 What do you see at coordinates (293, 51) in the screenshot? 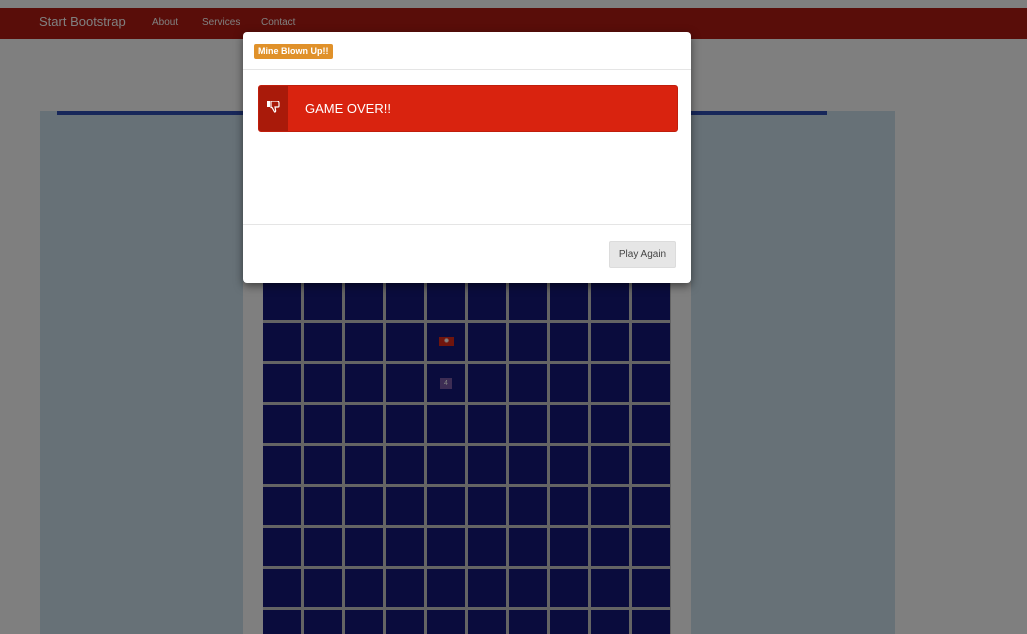
I see `mine-blown-badge: Mine Blown Up!!` at bounding box center [293, 51].